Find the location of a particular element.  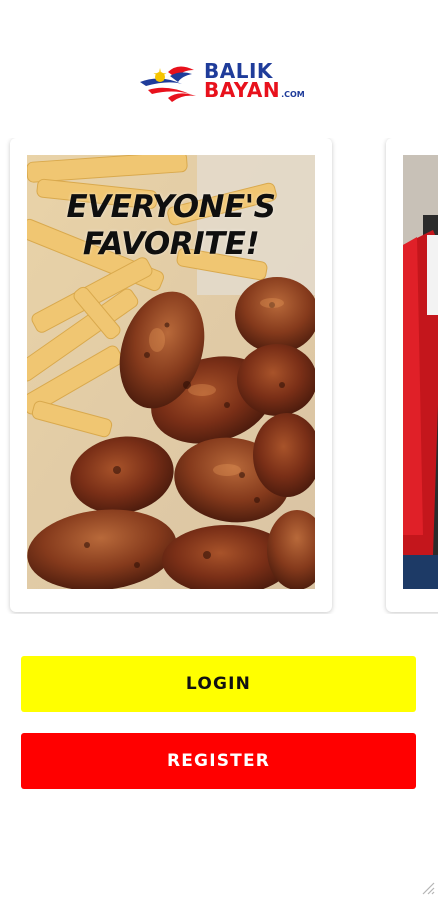

brand-logo: BALIK BAYAN.COM is located at coordinates (223, 81).